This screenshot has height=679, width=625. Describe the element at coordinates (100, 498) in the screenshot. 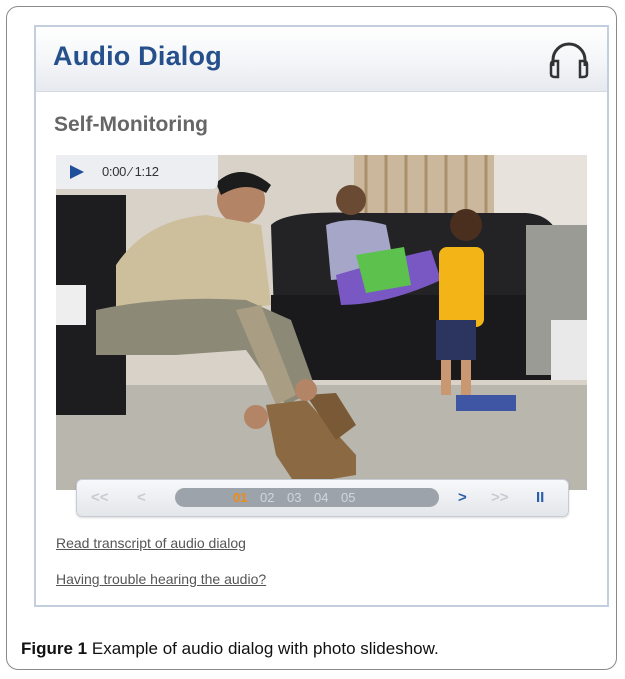

I see `first-slide-button: <<` at that location.